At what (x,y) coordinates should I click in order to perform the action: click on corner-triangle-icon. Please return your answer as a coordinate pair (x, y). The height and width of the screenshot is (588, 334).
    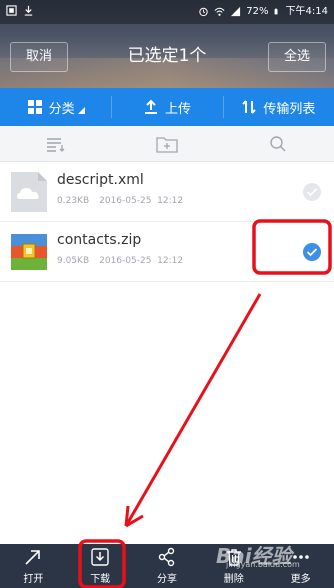
    Looking at the image, I should click on (81, 110).